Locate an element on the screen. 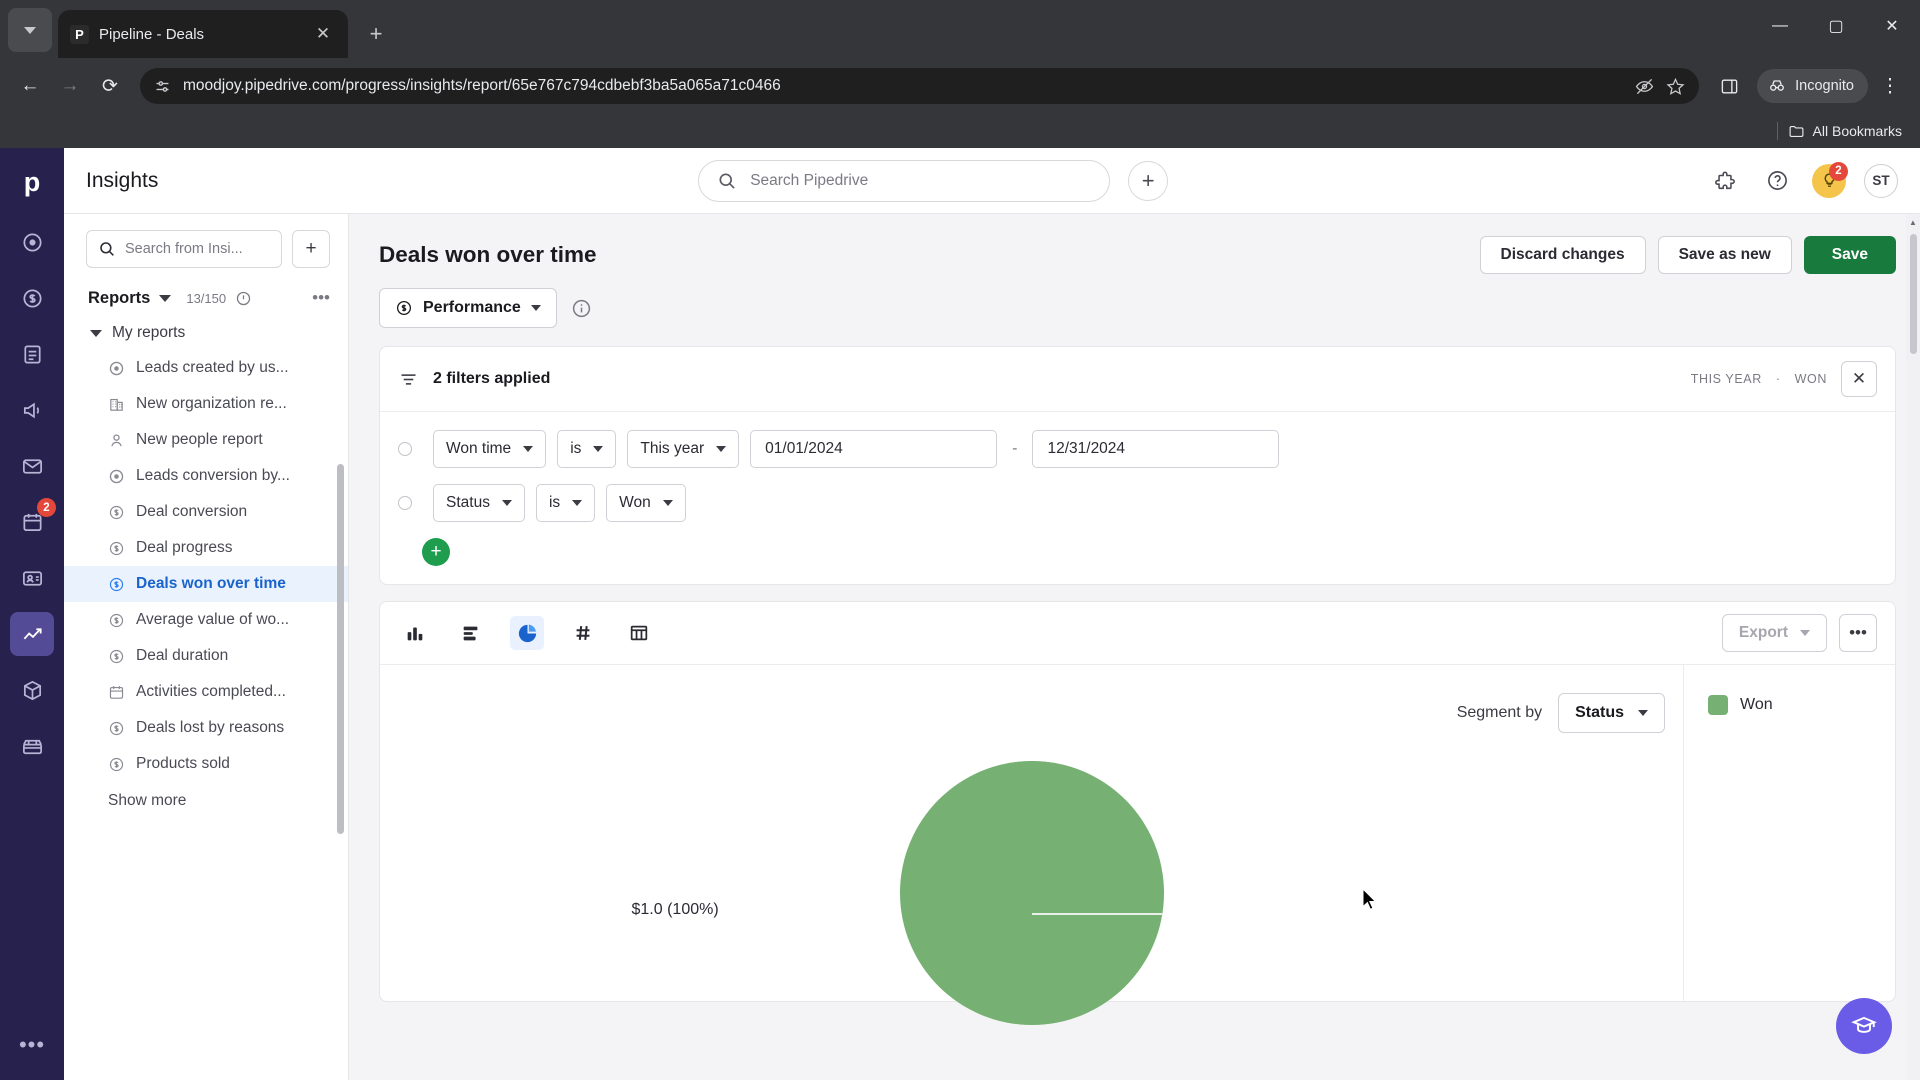  extensions-icon is located at coordinates (1725, 181).